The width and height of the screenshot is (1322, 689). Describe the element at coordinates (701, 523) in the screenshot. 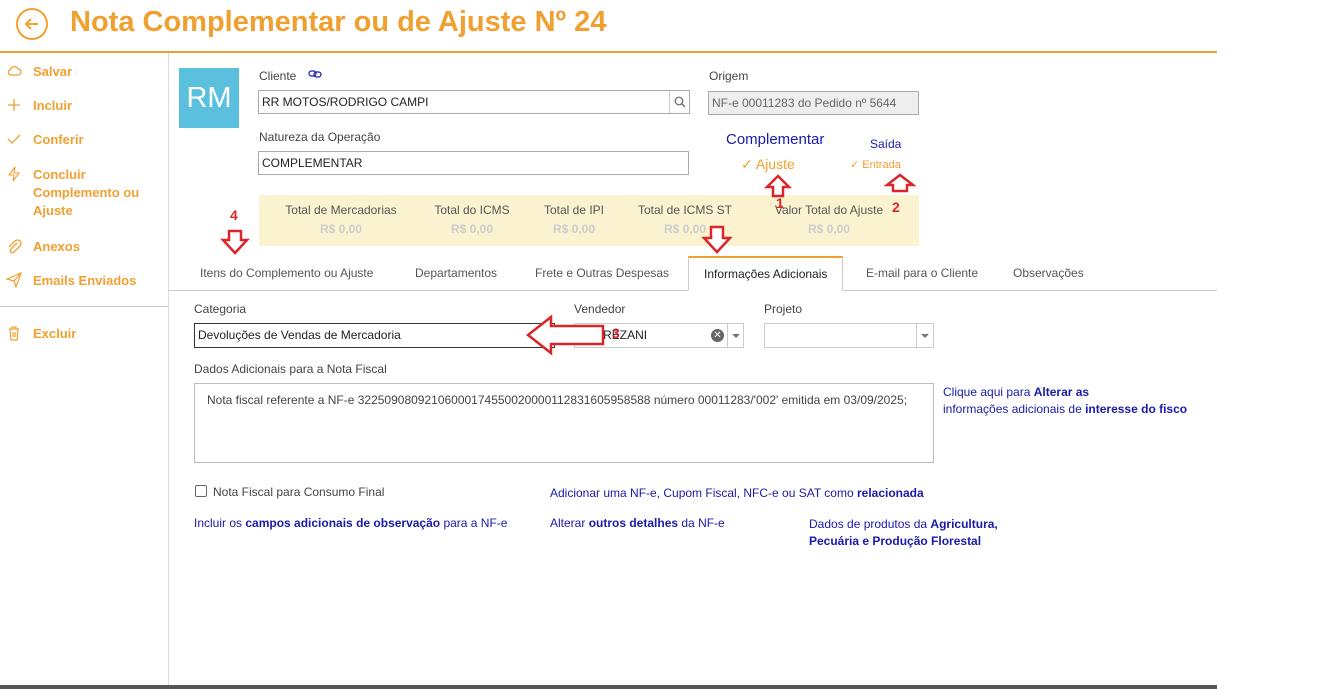

I see `link-text: da NF-e` at that location.